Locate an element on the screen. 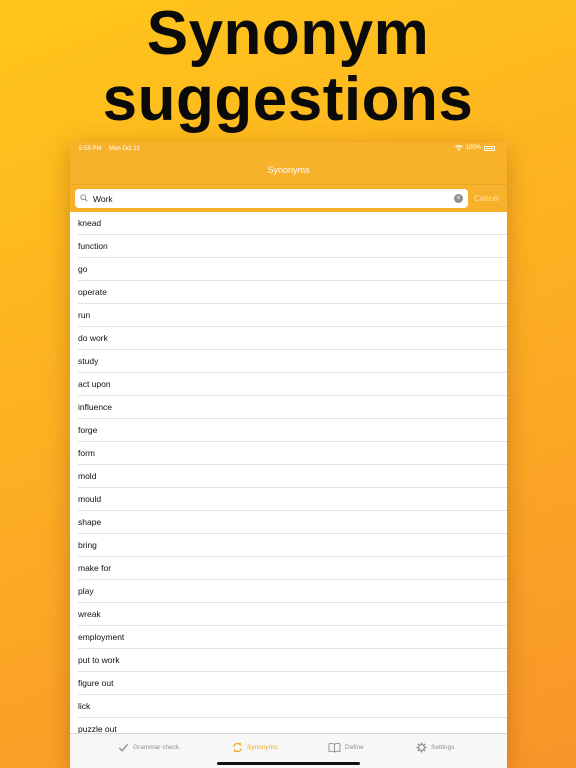 The image size is (576, 768). nav-bar: Synonyms is located at coordinates (288, 170).